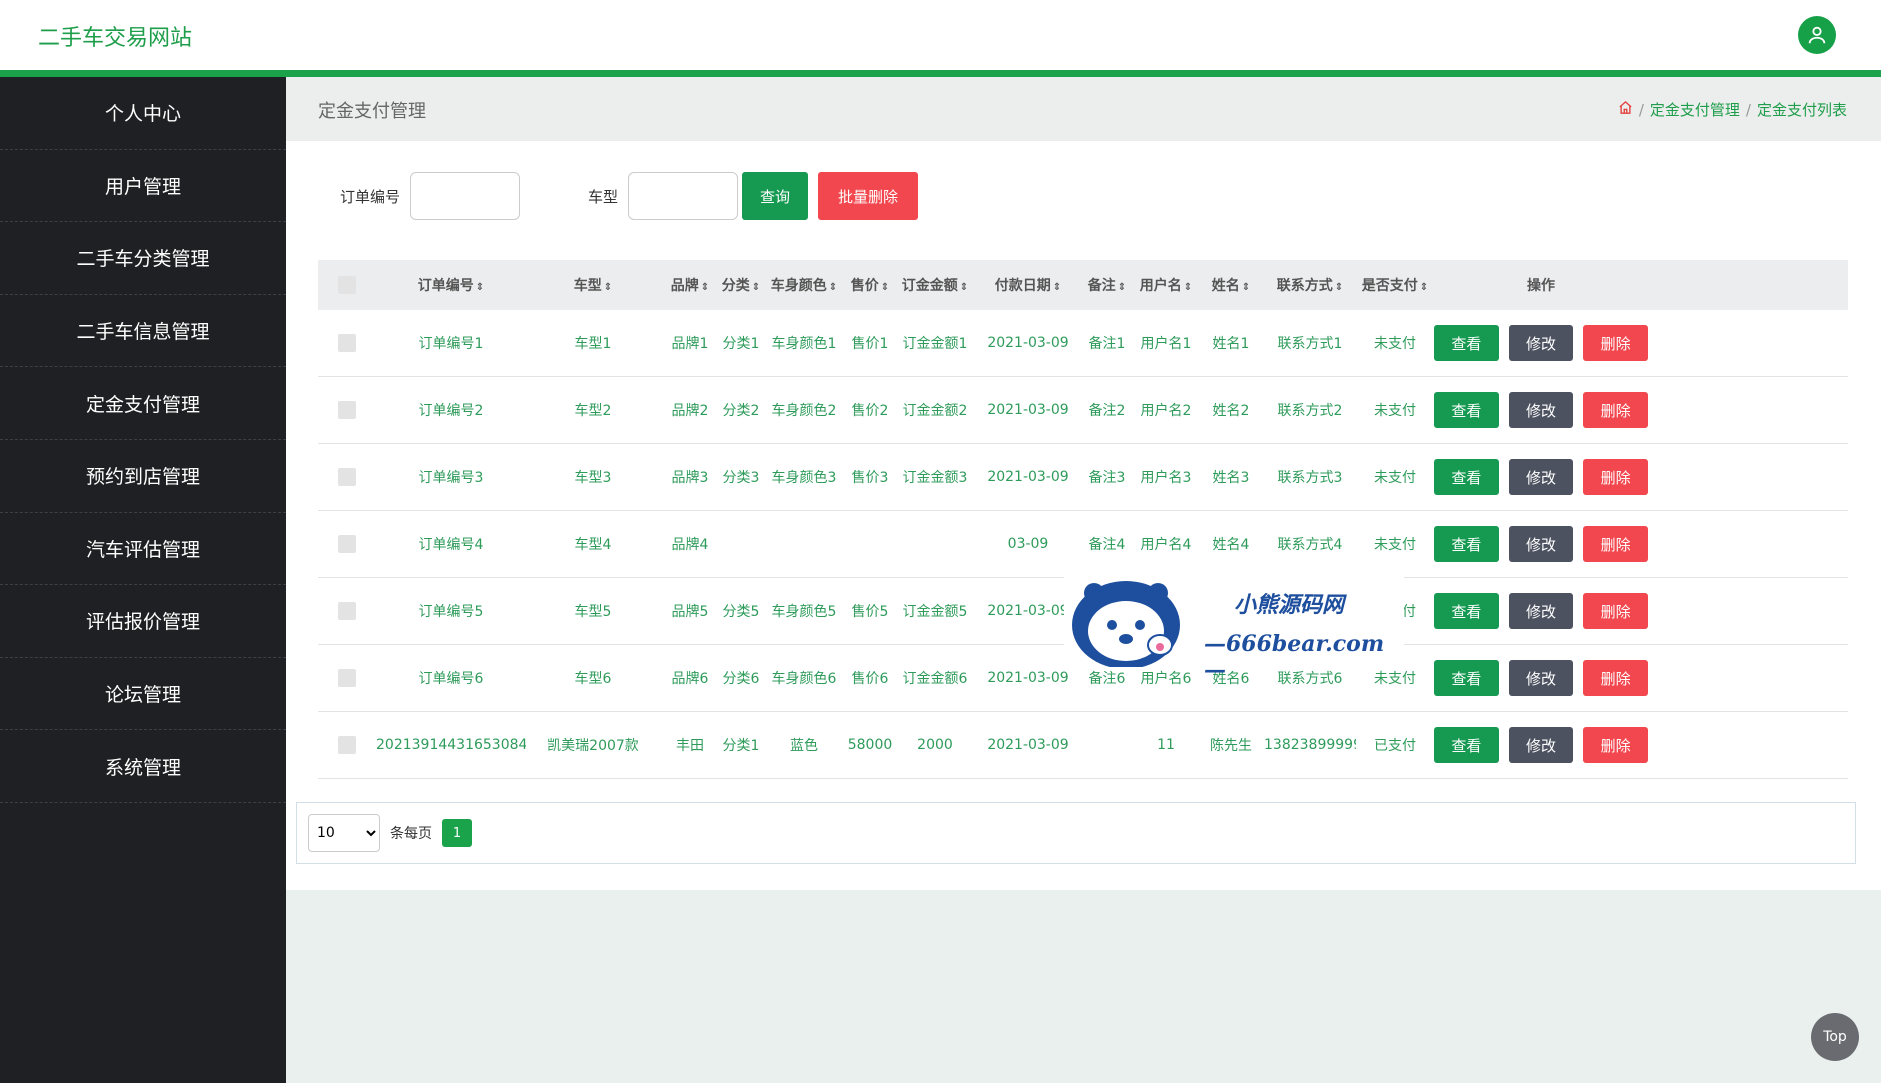 Image resolution: width=1881 pixels, height=1083 pixels. I want to click on pagination: 10 条每页 1, so click(1076, 833).